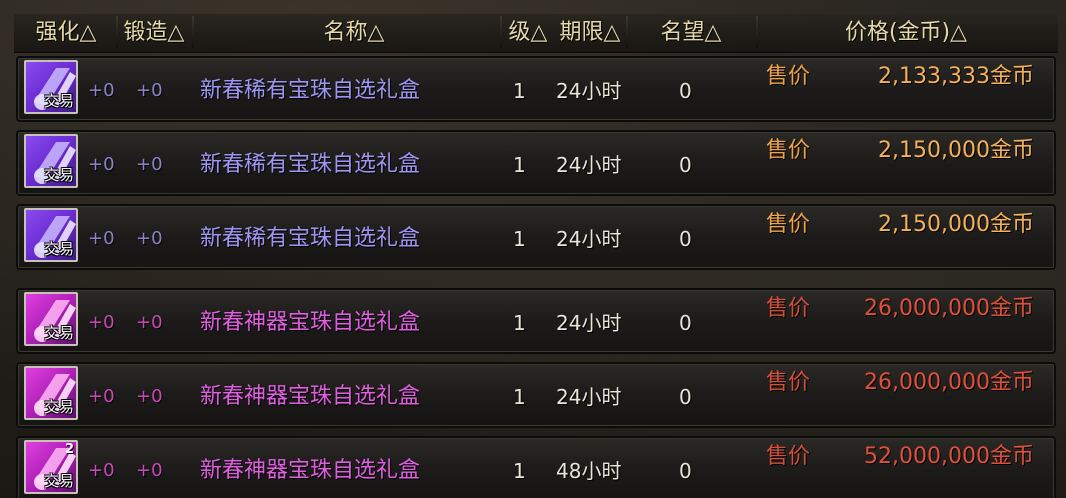  I want to click on price-value: 2,133,333金币, so click(956, 76).